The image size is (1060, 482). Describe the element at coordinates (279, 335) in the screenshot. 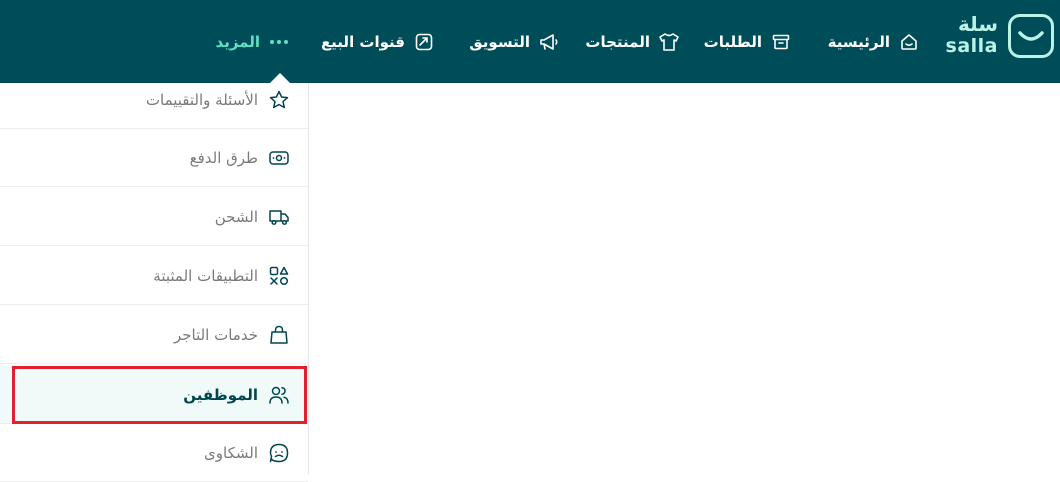

I see `shopping-bag-icon` at that location.